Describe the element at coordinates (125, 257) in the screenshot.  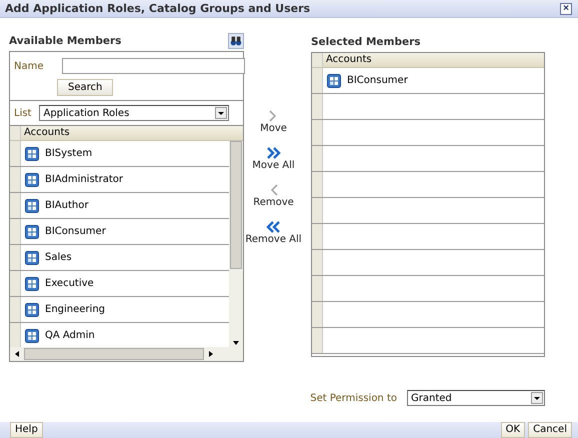
I see `account-row: Sales` at that location.